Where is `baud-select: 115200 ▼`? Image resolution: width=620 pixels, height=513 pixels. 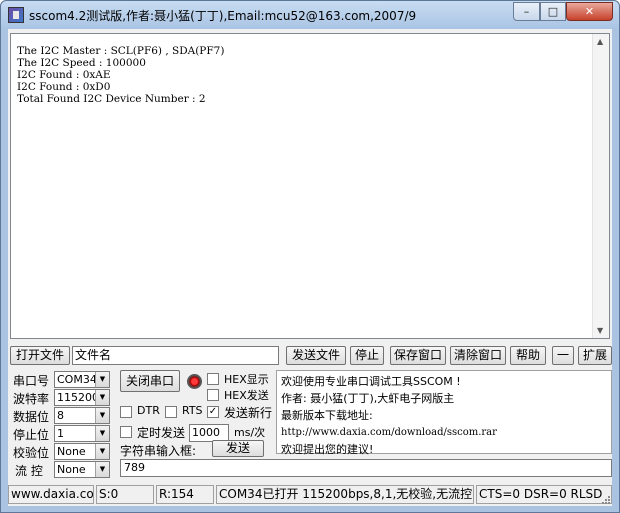
baud-select: 115200 ▼ is located at coordinates (82, 397).